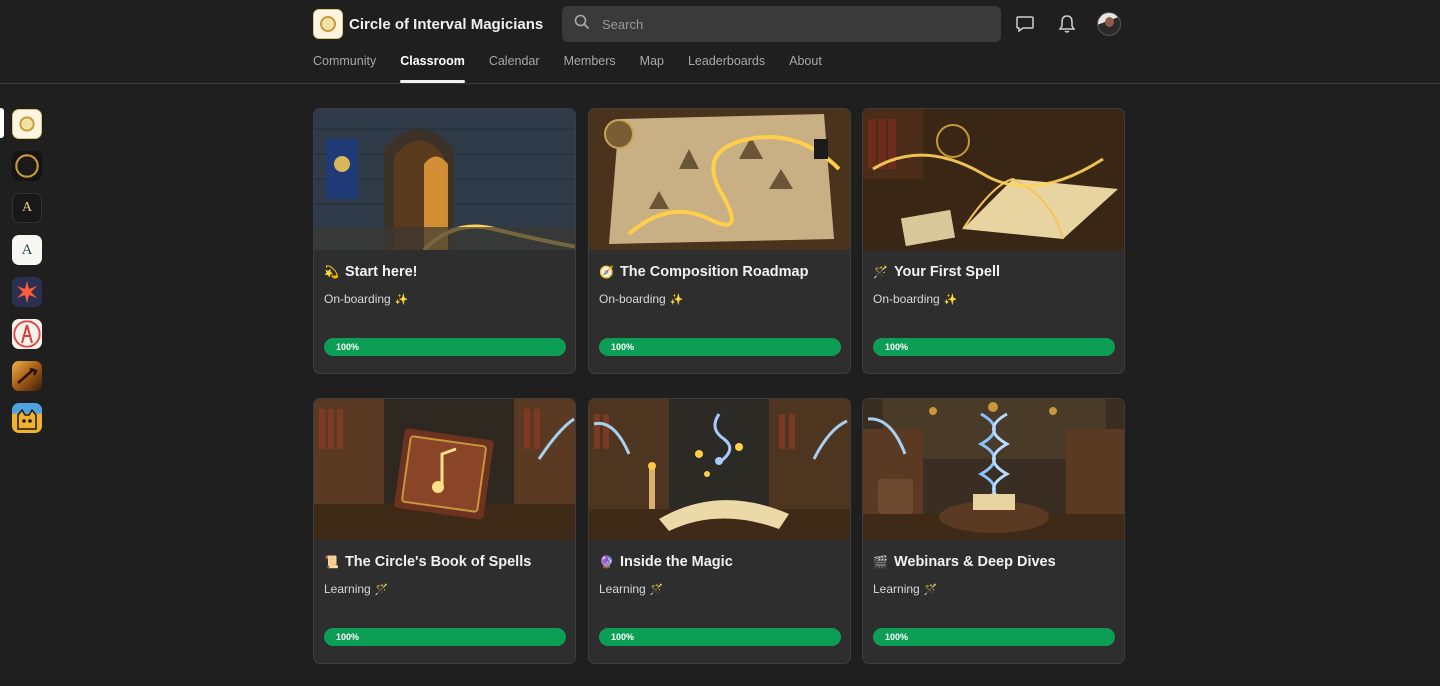 The width and height of the screenshot is (1440, 686). Describe the element at coordinates (432, 69) in the screenshot. I see `tab-classroom: Classroom` at that location.